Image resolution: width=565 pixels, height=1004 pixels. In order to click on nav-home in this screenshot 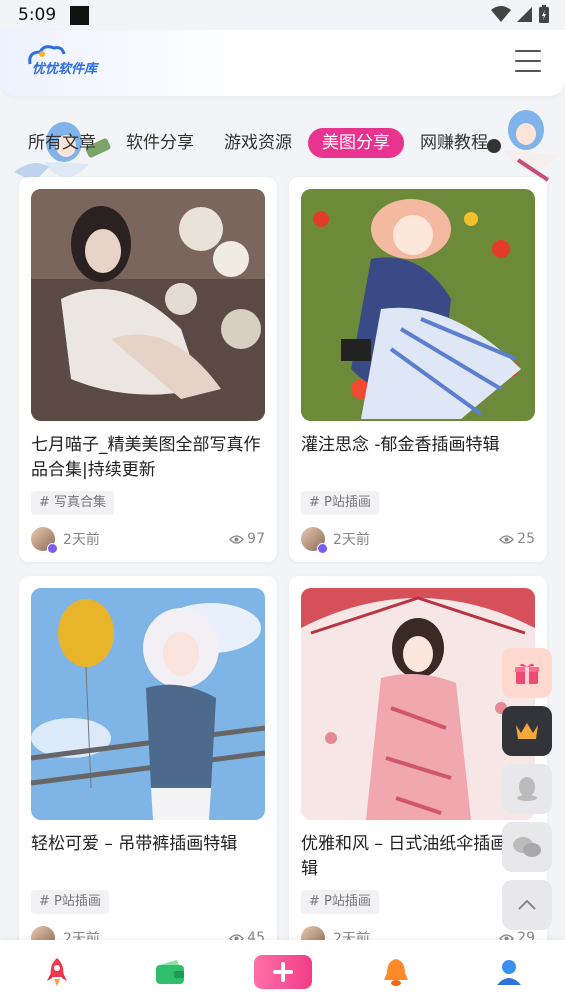, I will do `click(57, 972)`.